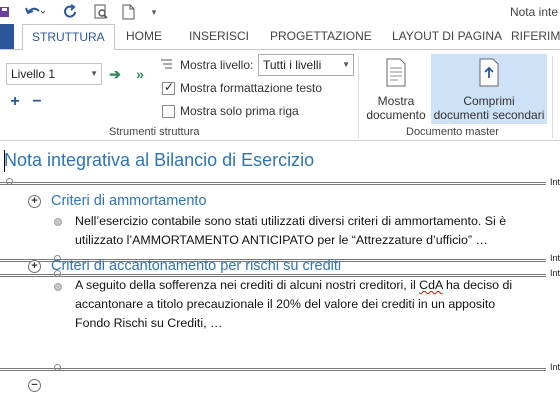 The image size is (560, 400). Describe the element at coordinates (396, 74) in the screenshot. I see `show-document-icon` at that location.